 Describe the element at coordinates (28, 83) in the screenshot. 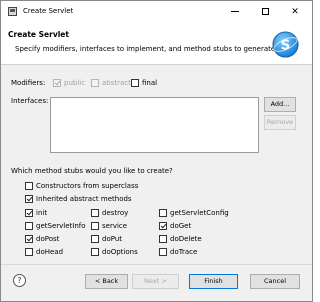

I see `modifiers-label: Modifiers:` at that location.